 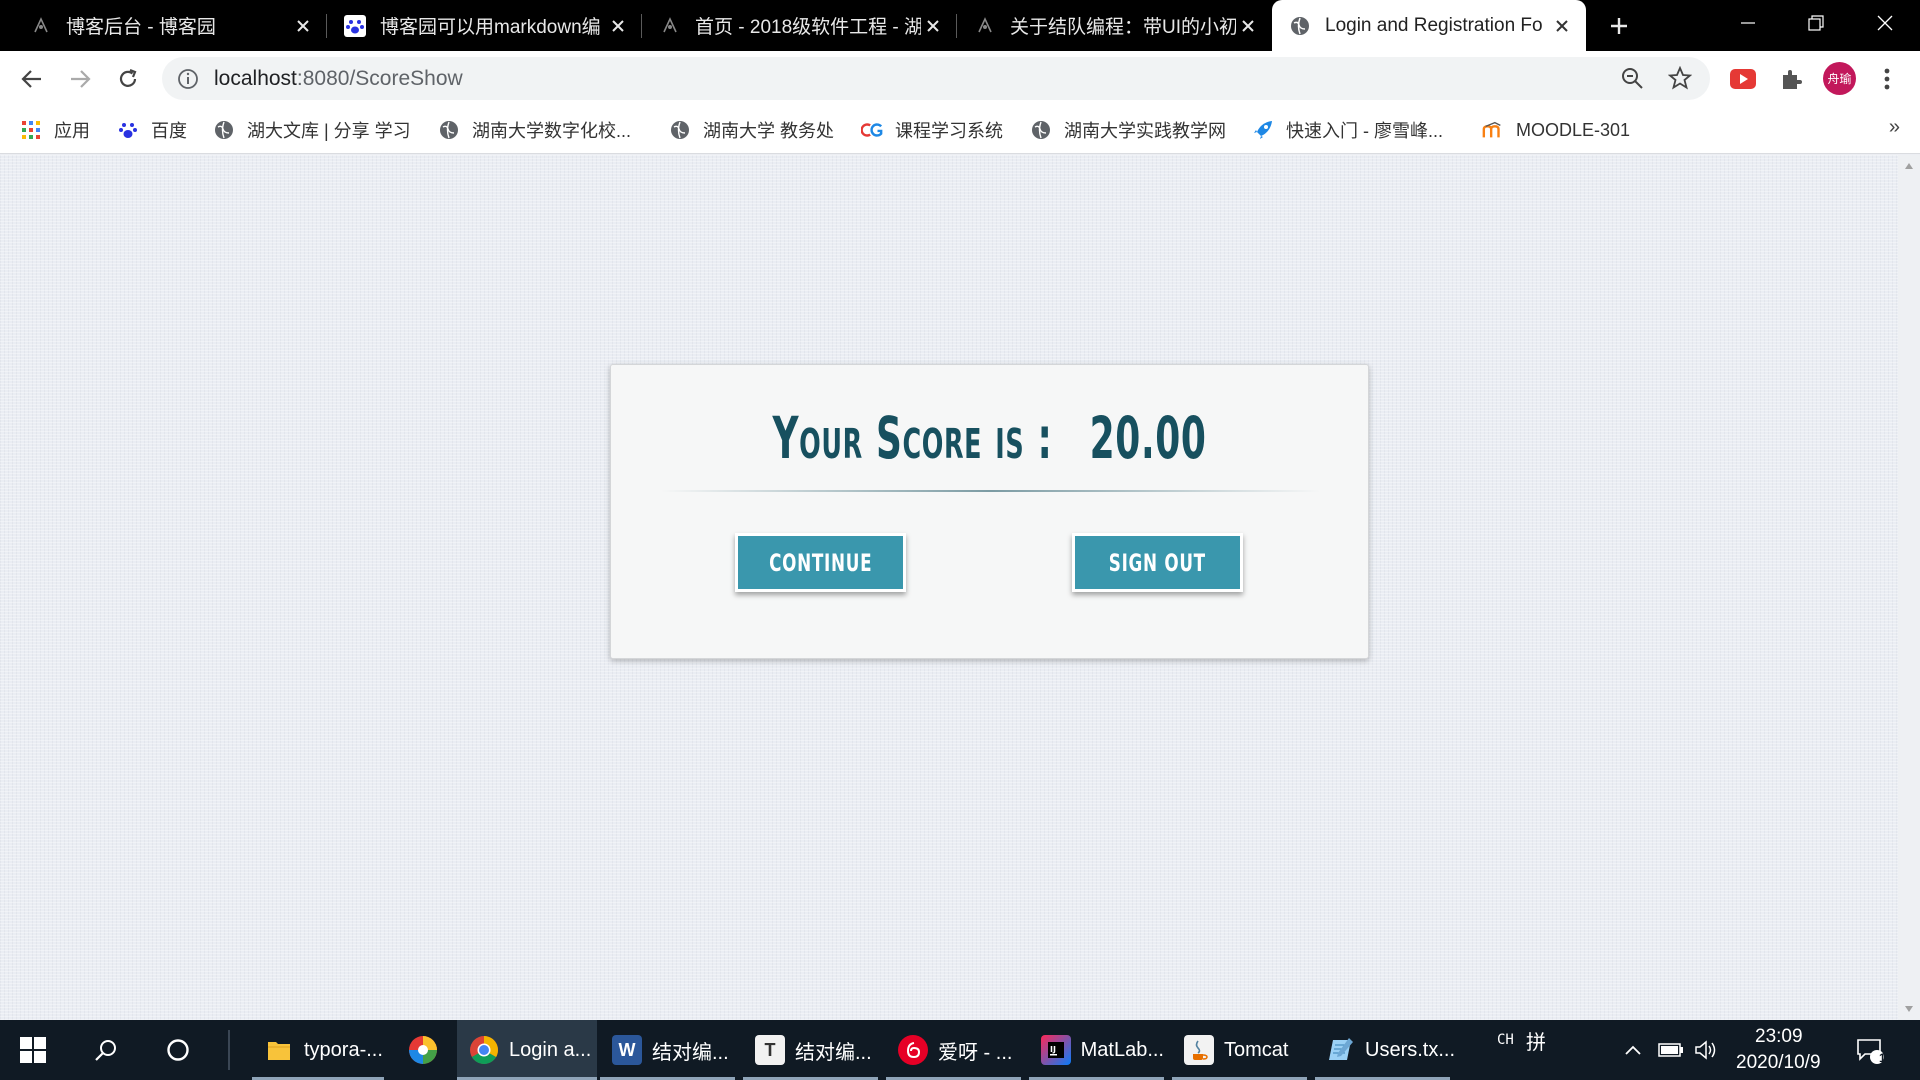 I want to click on bookmark-label: 湖南大学 教务处, so click(x=769, y=131).